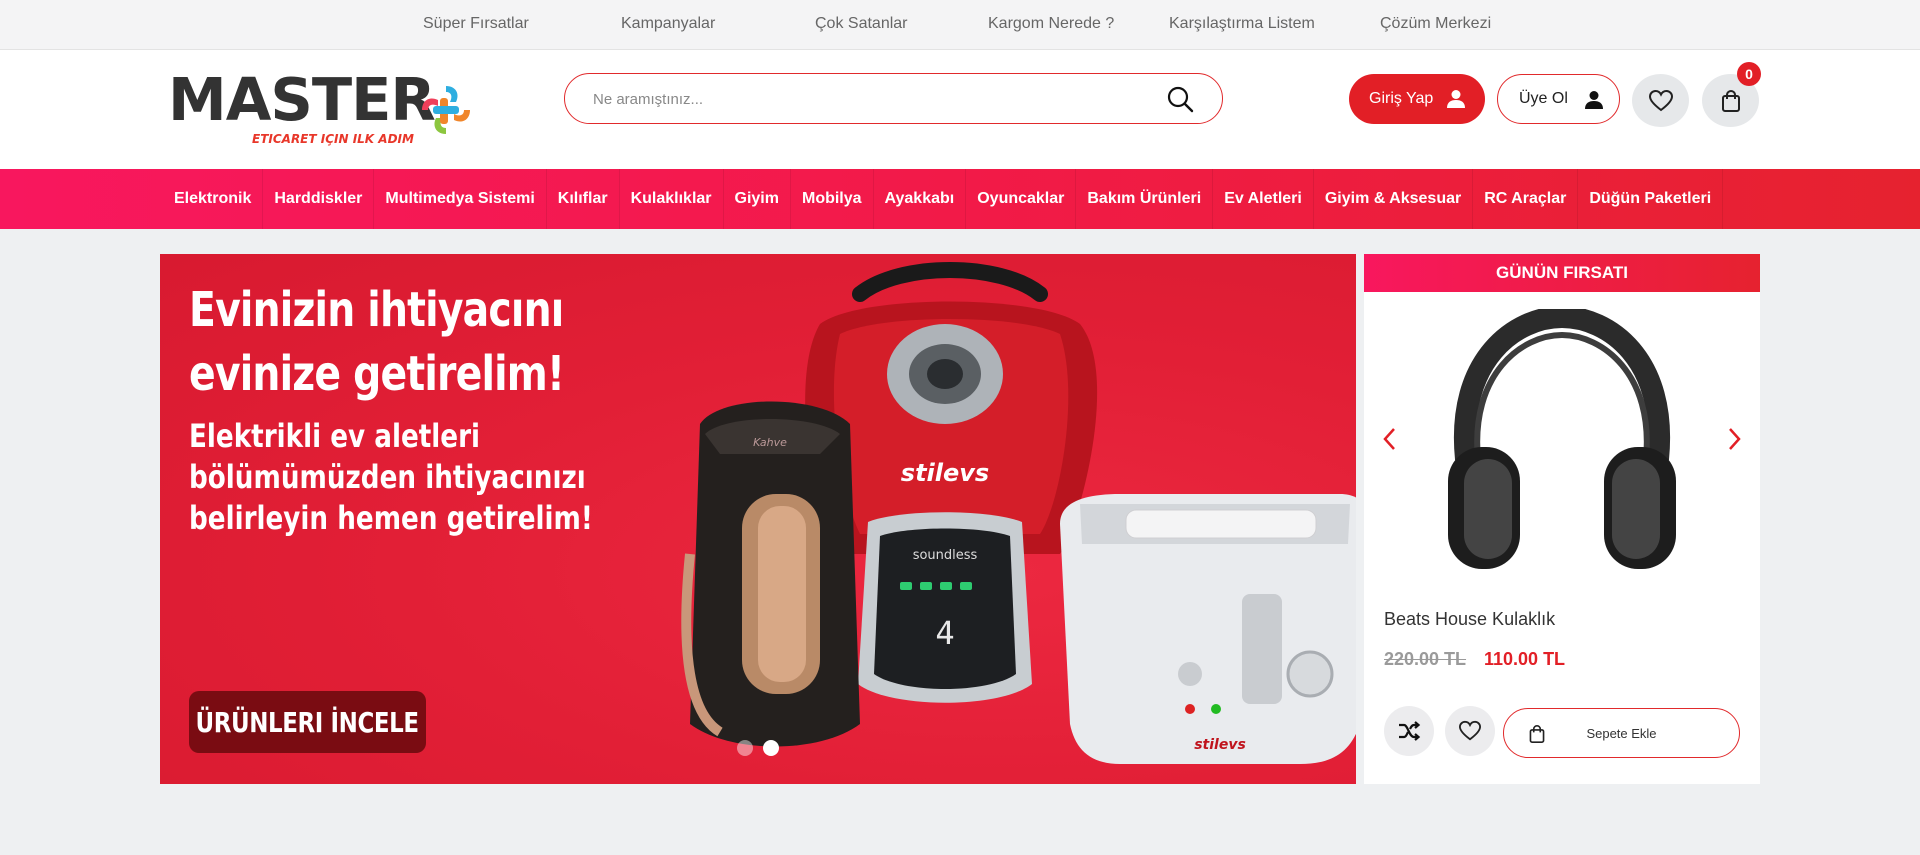 The width and height of the screenshot is (1920, 855). Describe the element at coordinates (1425, 659) in the screenshot. I see `old-price: 220.00 TL` at that location.